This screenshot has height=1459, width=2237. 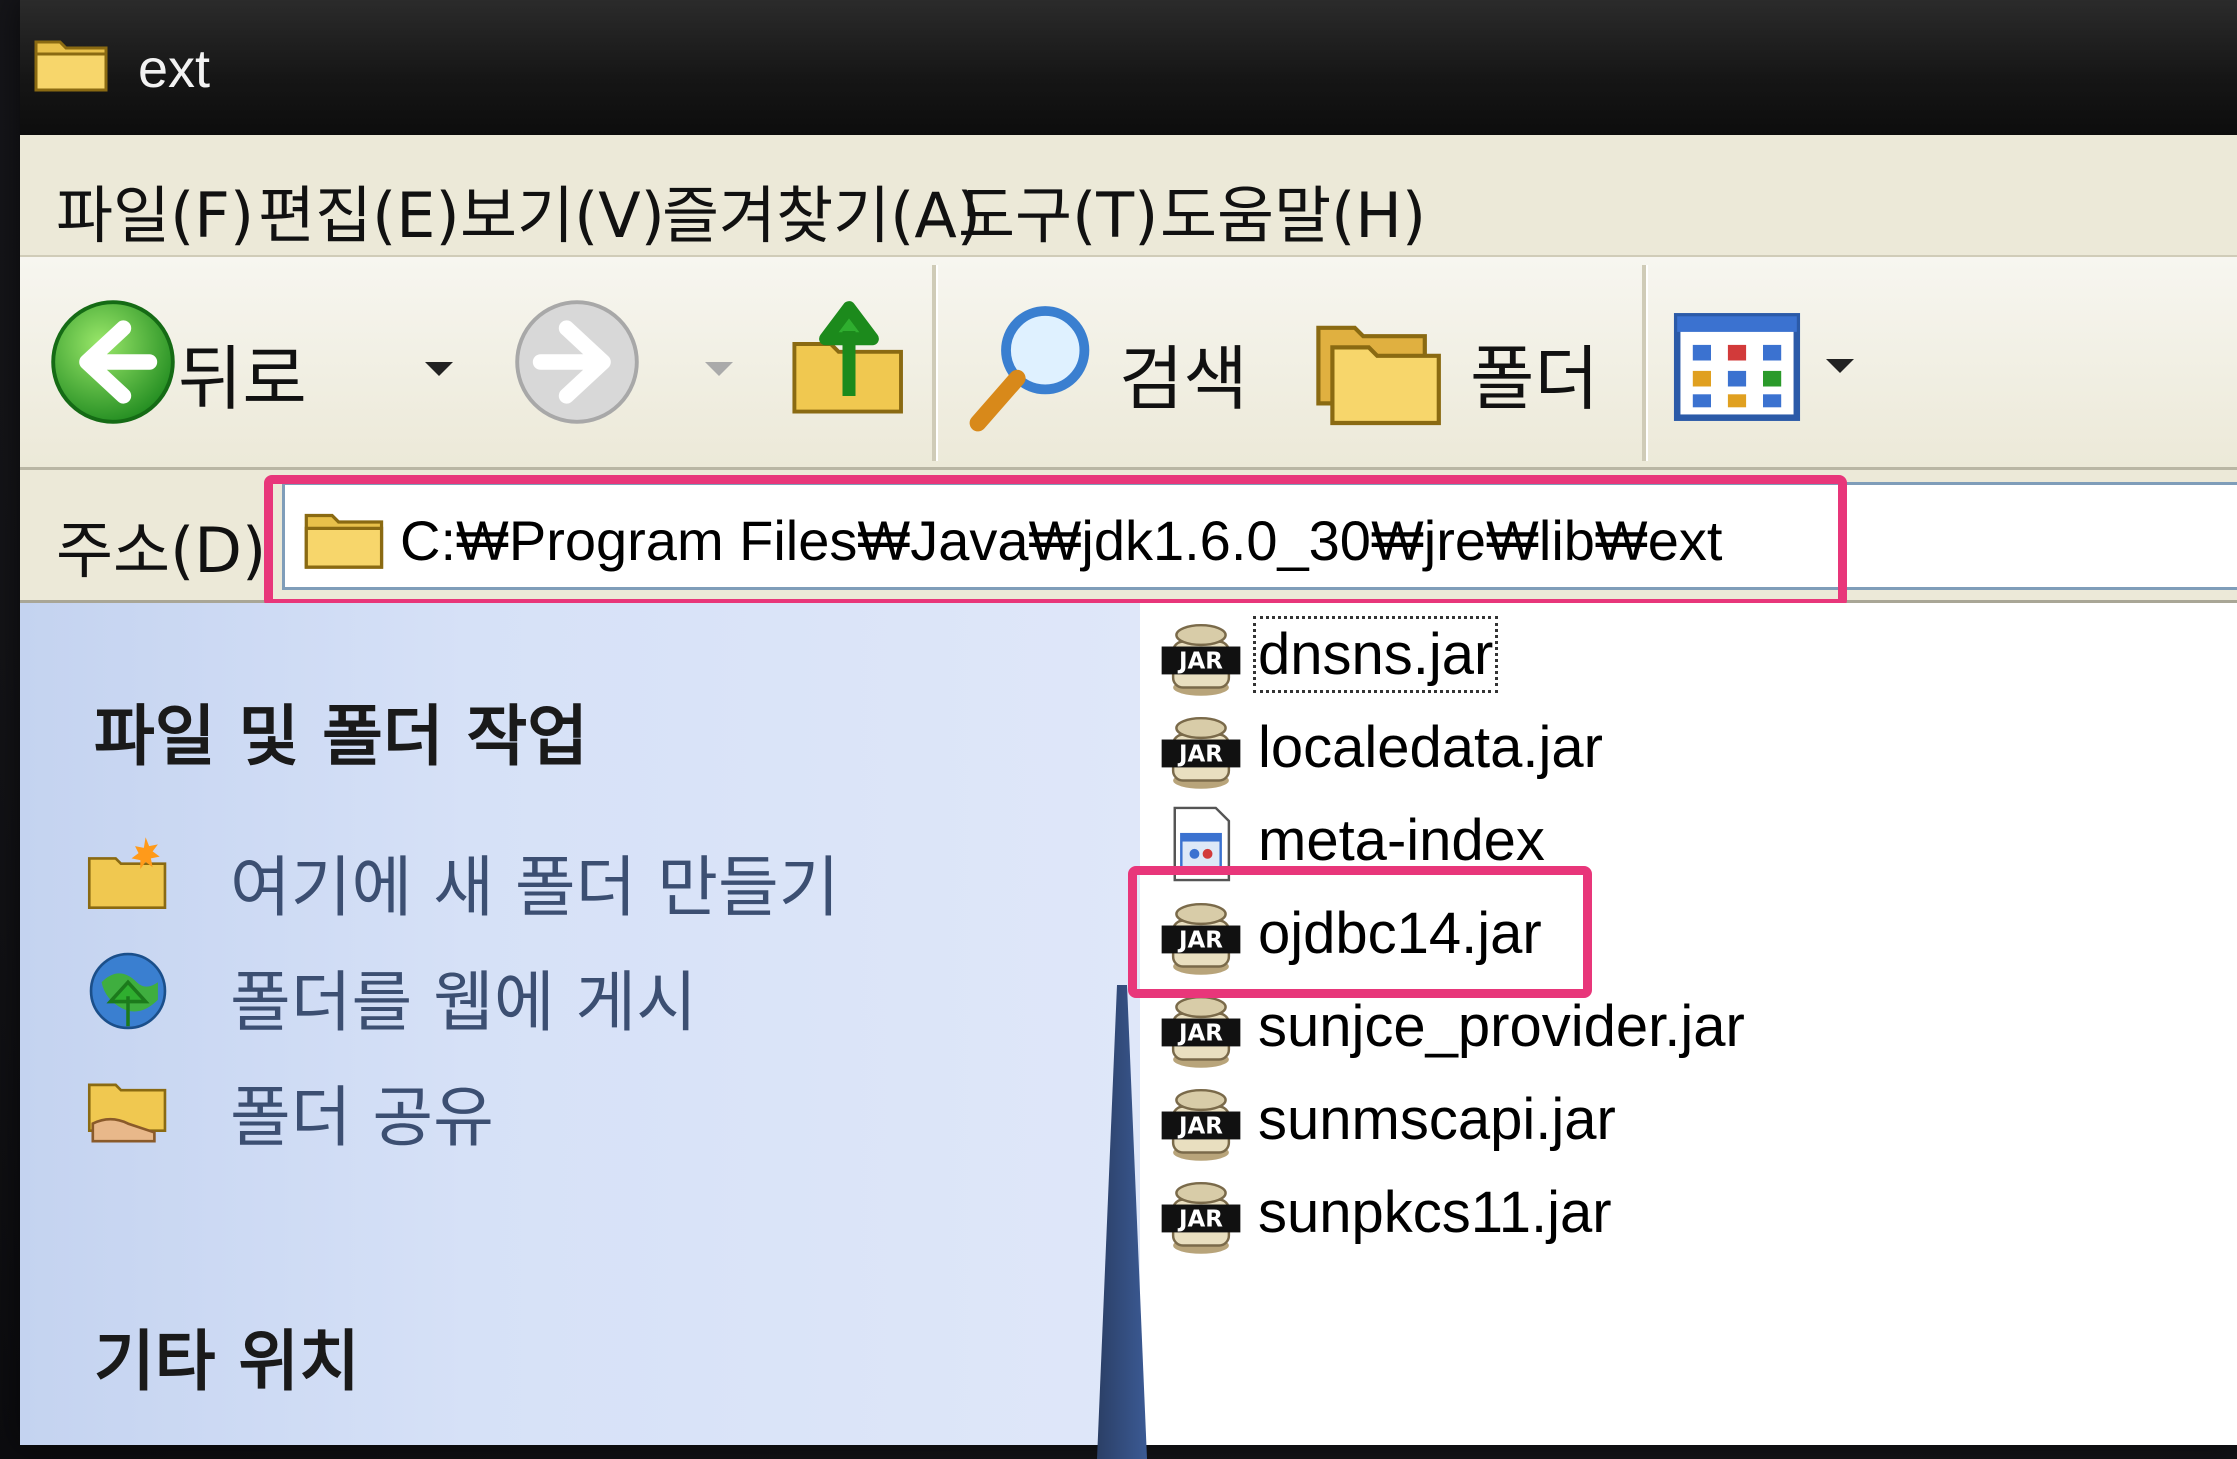 What do you see at coordinates (577, 362) in the screenshot?
I see `forward-arrow-icon` at bounding box center [577, 362].